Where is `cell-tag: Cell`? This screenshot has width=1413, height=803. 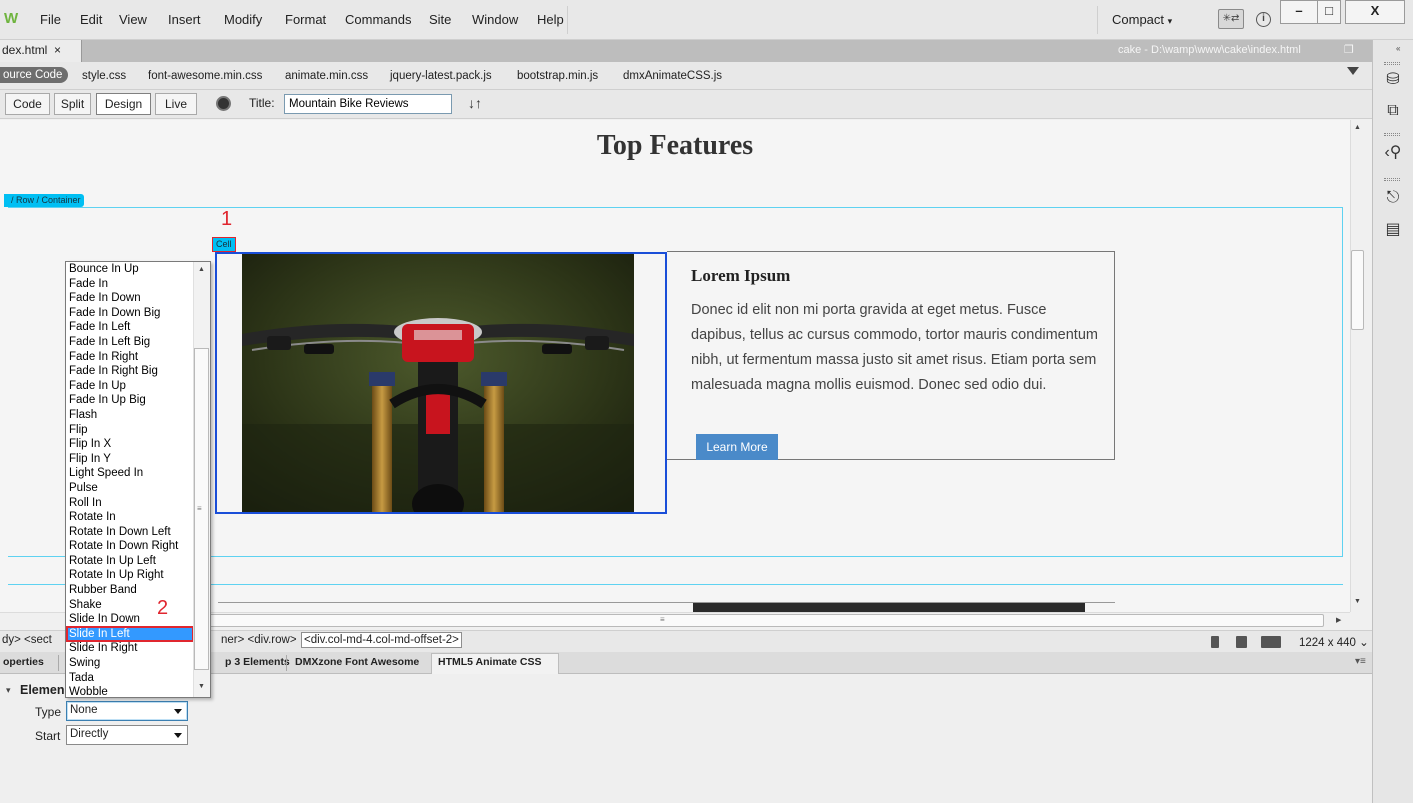 cell-tag: Cell is located at coordinates (224, 244).